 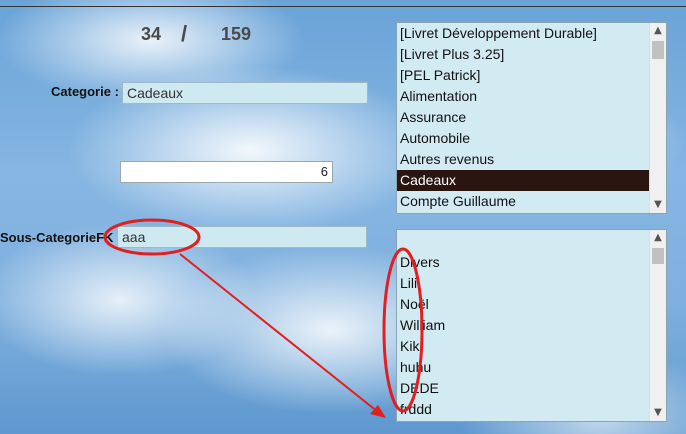 I want to click on annotation-arrow-line, so click(x=279, y=333).